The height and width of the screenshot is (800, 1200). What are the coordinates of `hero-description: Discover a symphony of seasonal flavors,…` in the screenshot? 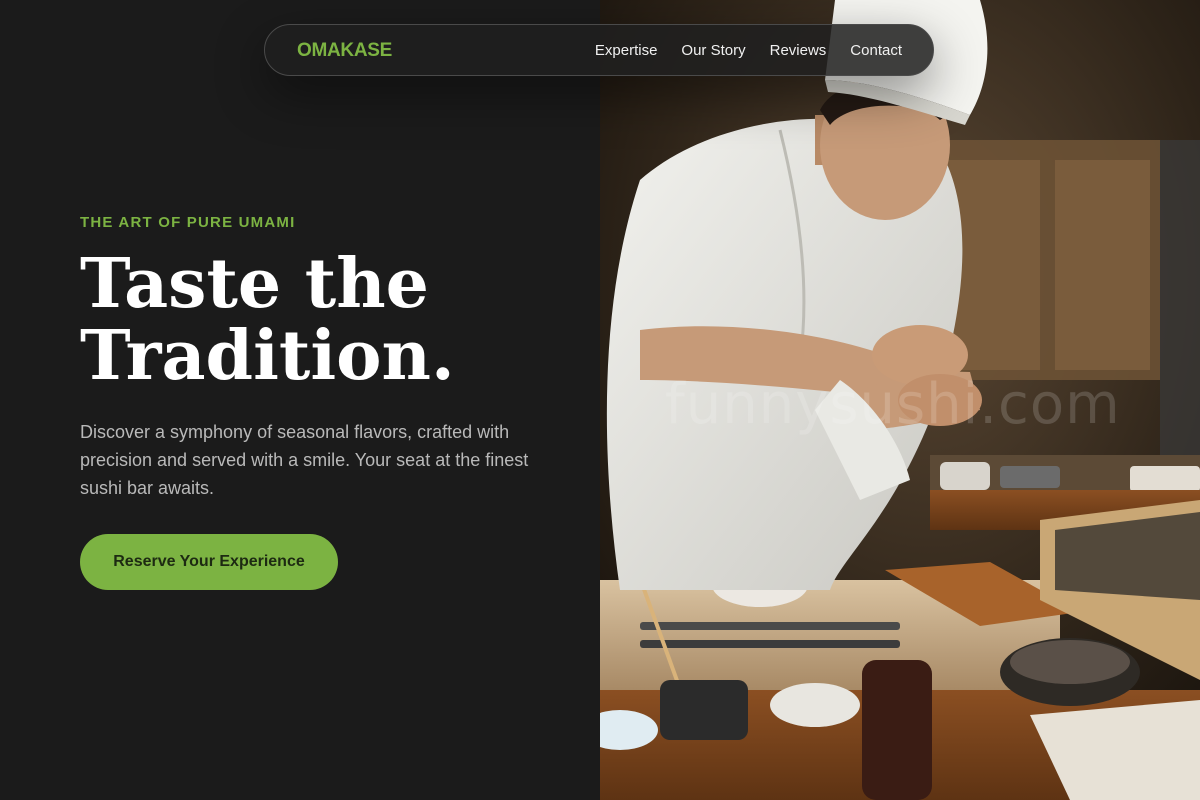 It's located at (304, 460).